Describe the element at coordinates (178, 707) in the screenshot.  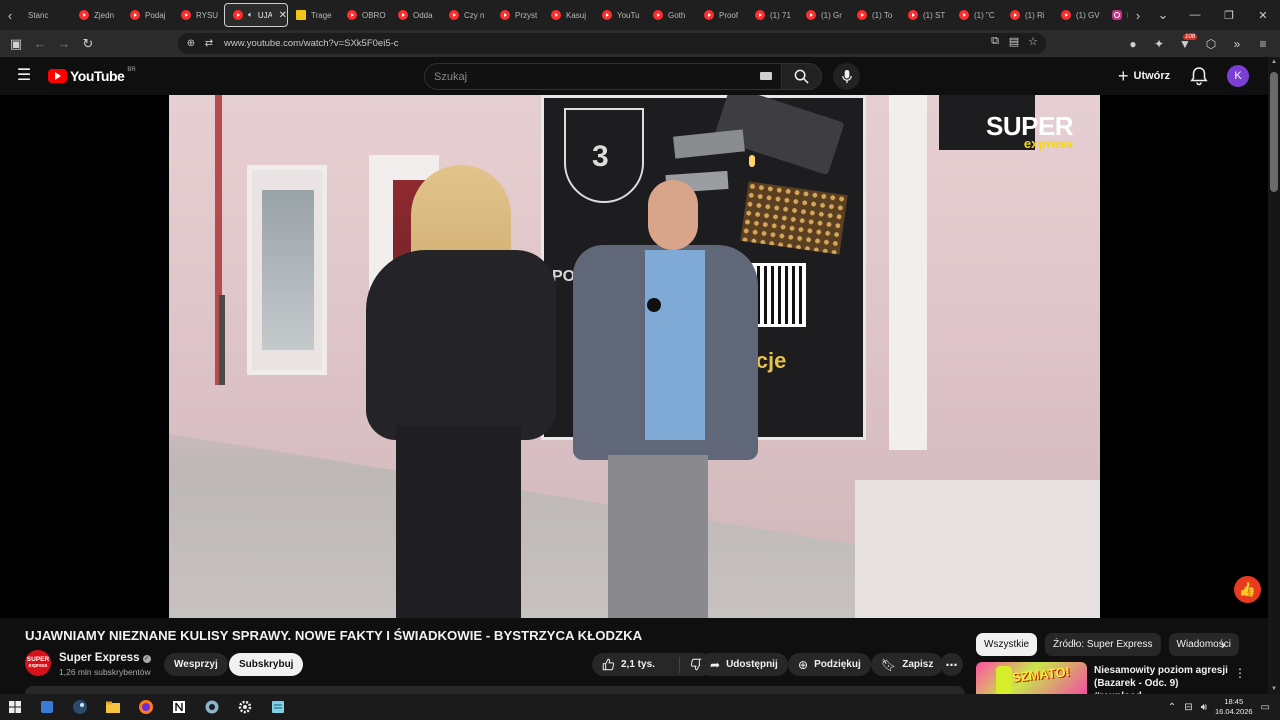
I see `notion-icon` at that location.